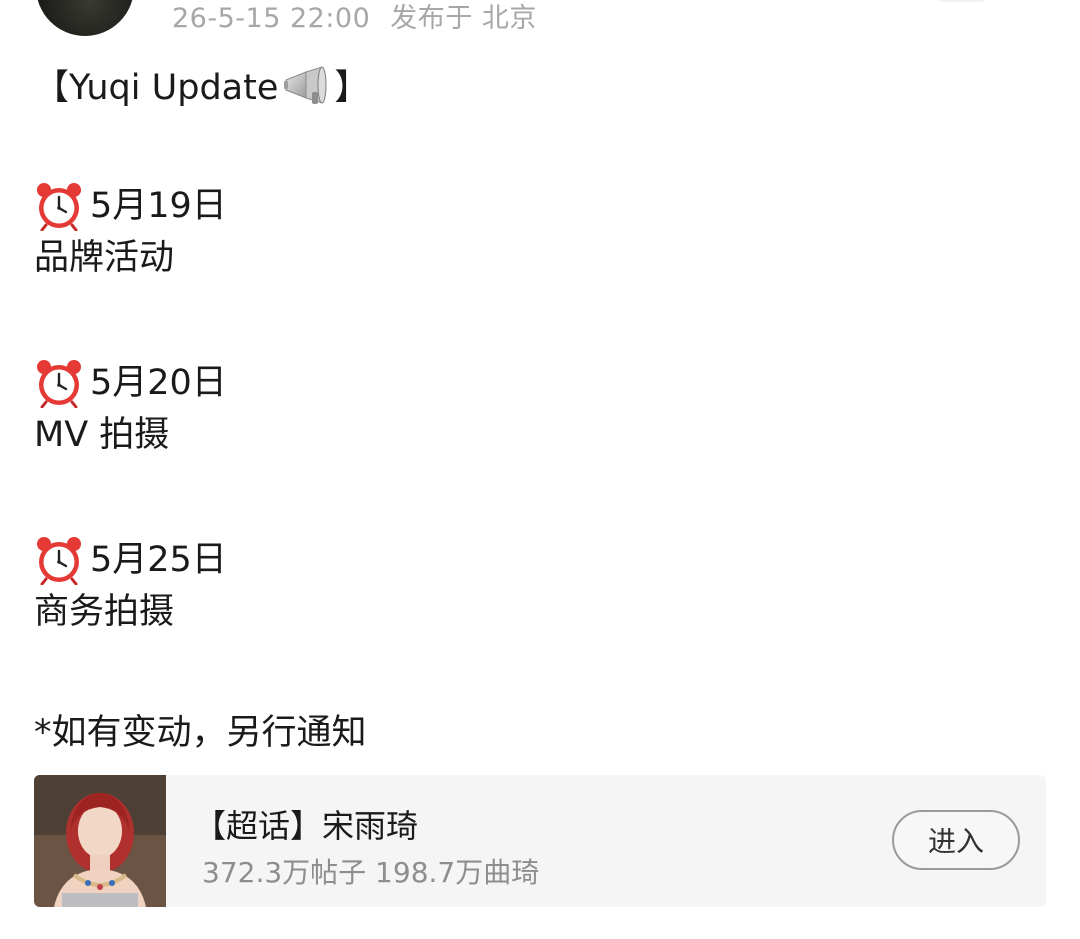 Image resolution: width=1080 pixels, height=939 pixels. I want to click on schedule-date-text: 5月20日, so click(158, 383).